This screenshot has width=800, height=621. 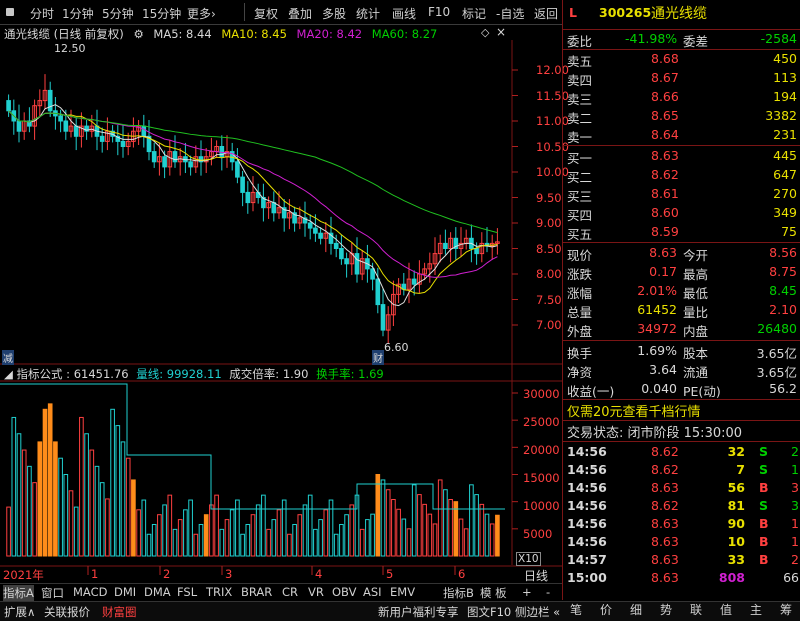 What do you see at coordinates (625, 12) in the screenshot?
I see `stock-code: 300265` at bounding box center [625, 12].